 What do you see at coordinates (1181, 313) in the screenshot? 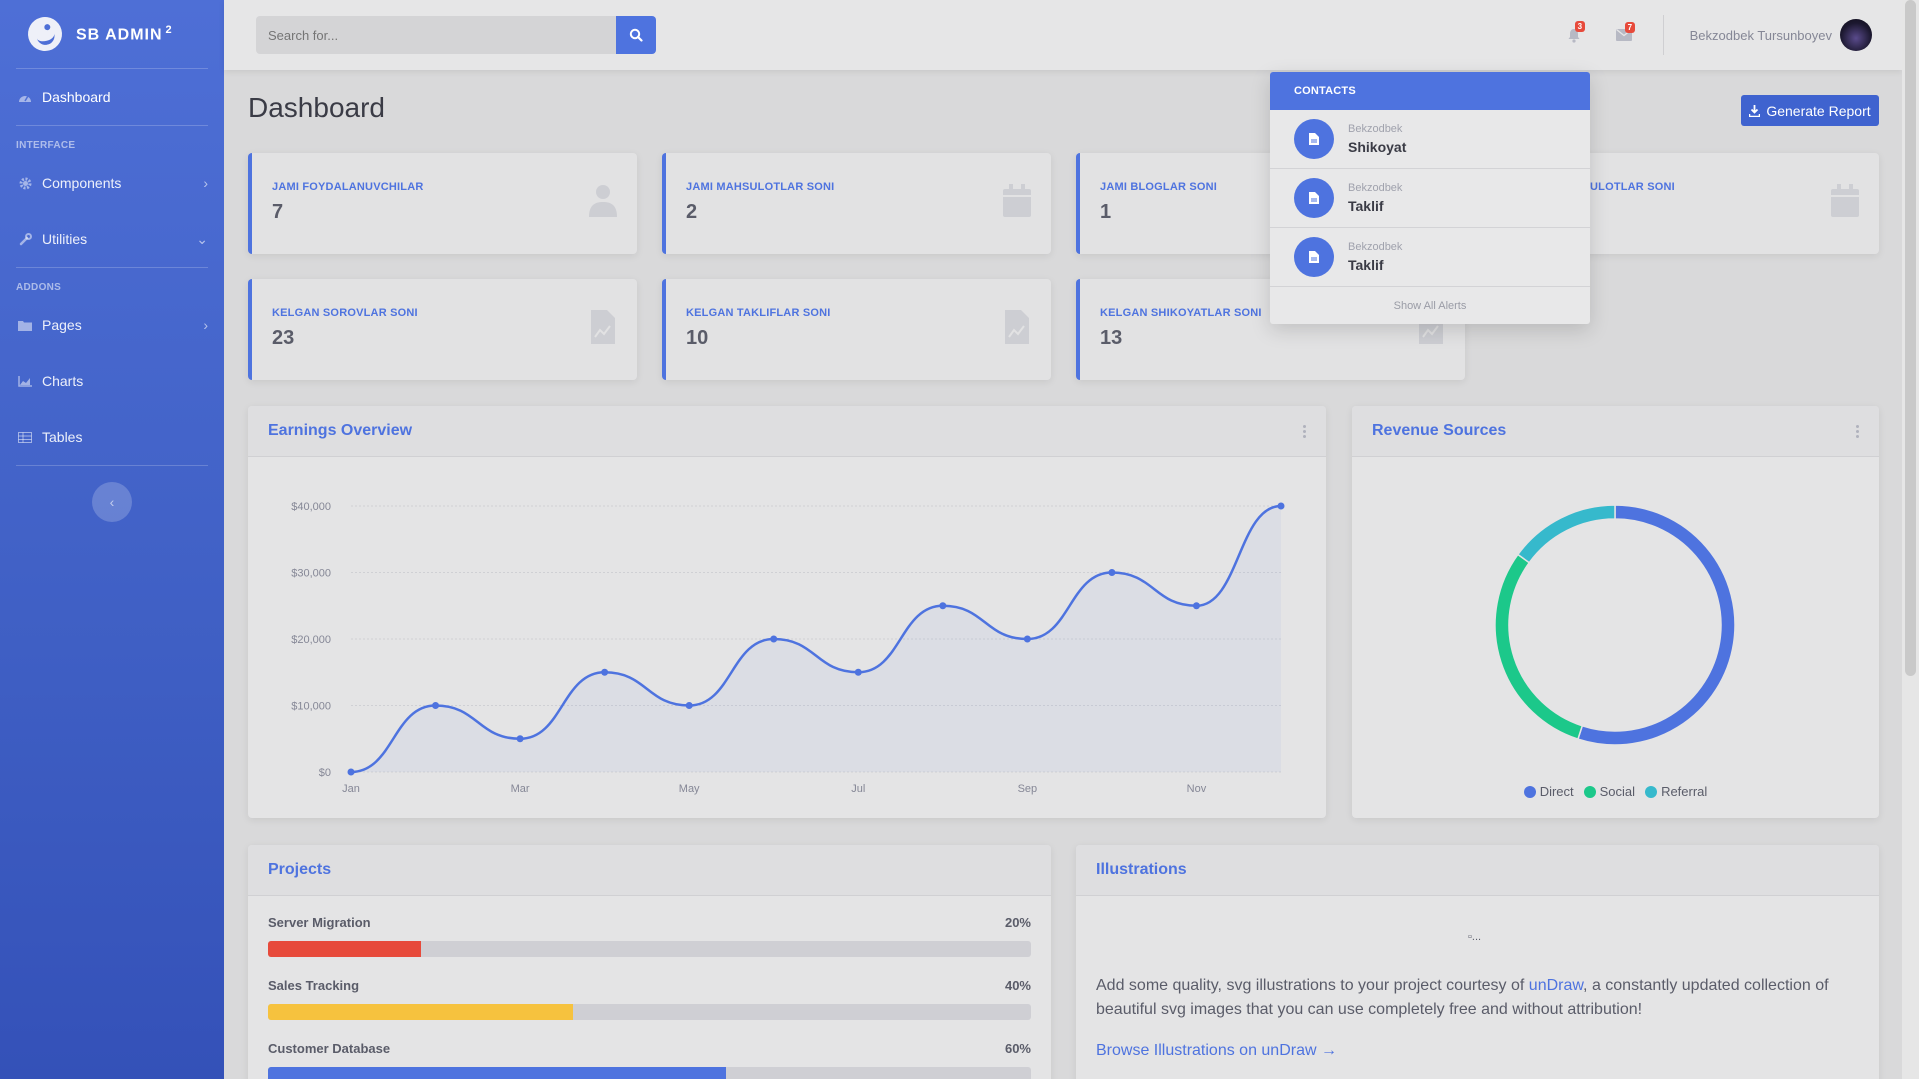
I see `stat-label: KELGAN SHIKOYATLAR SONI` at bounding box center [1181, 313].